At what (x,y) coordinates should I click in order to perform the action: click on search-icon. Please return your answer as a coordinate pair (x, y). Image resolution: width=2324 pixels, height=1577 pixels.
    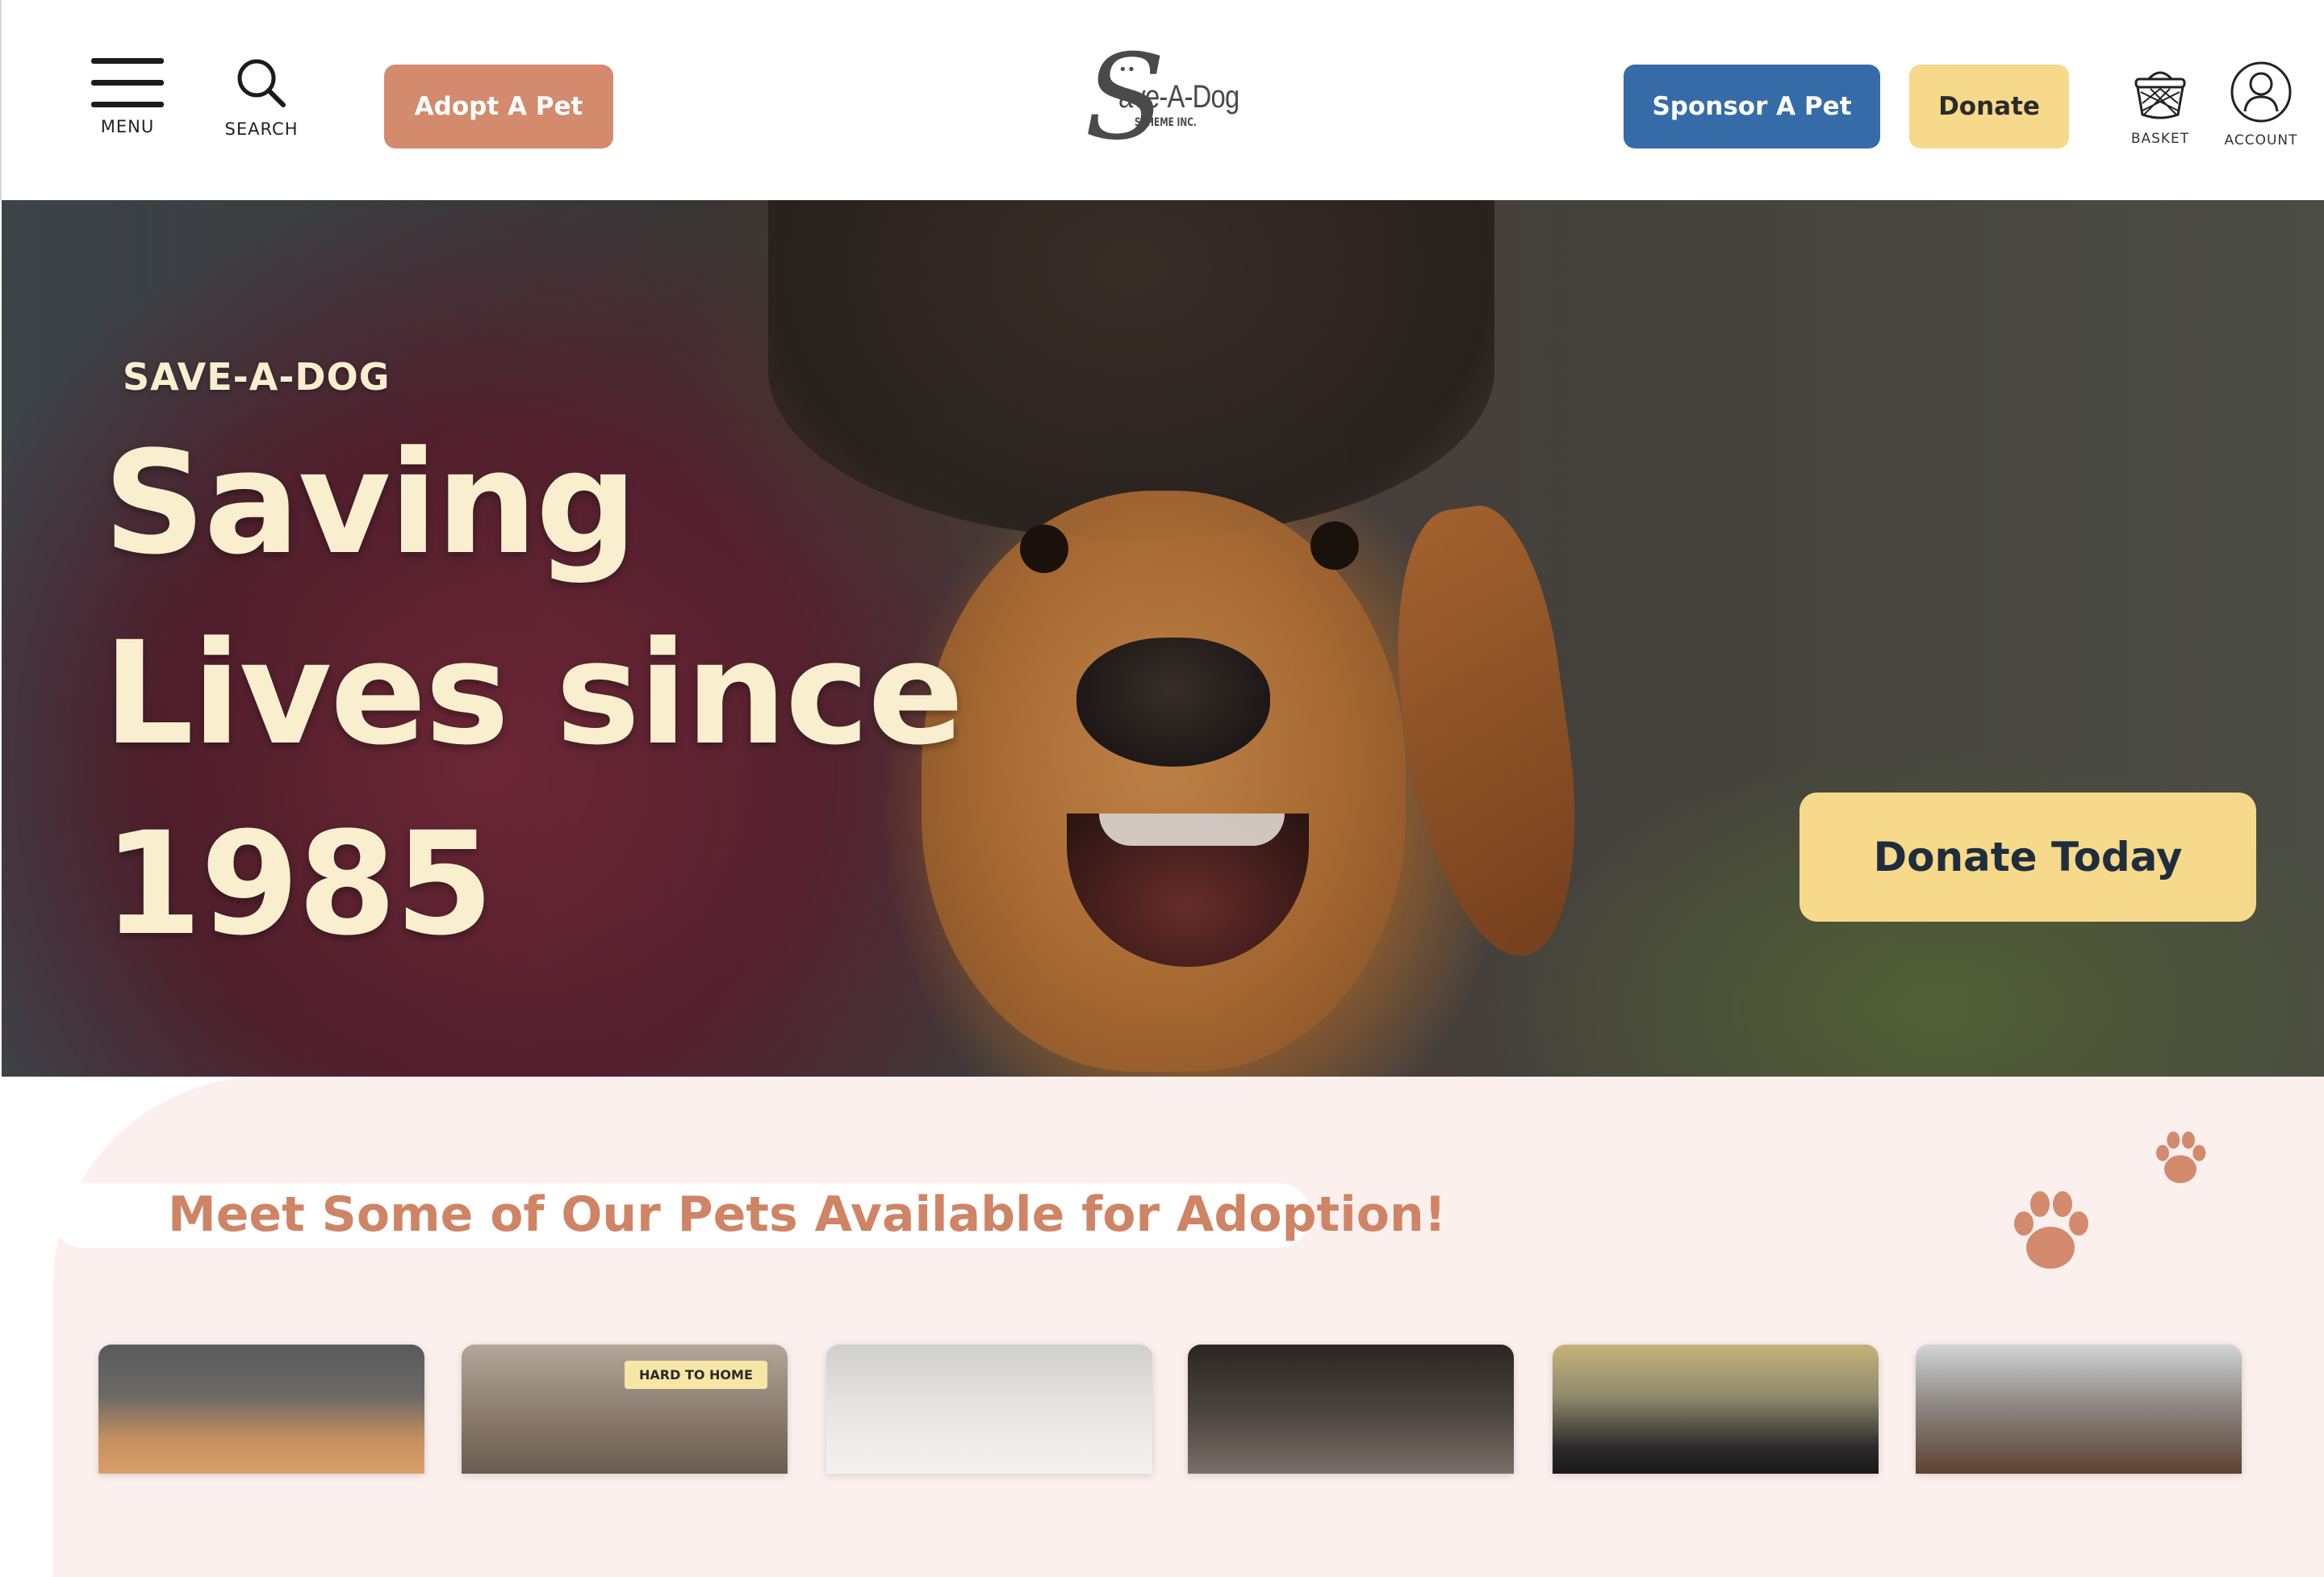
    Looking at the image, I should click on (261, 83).